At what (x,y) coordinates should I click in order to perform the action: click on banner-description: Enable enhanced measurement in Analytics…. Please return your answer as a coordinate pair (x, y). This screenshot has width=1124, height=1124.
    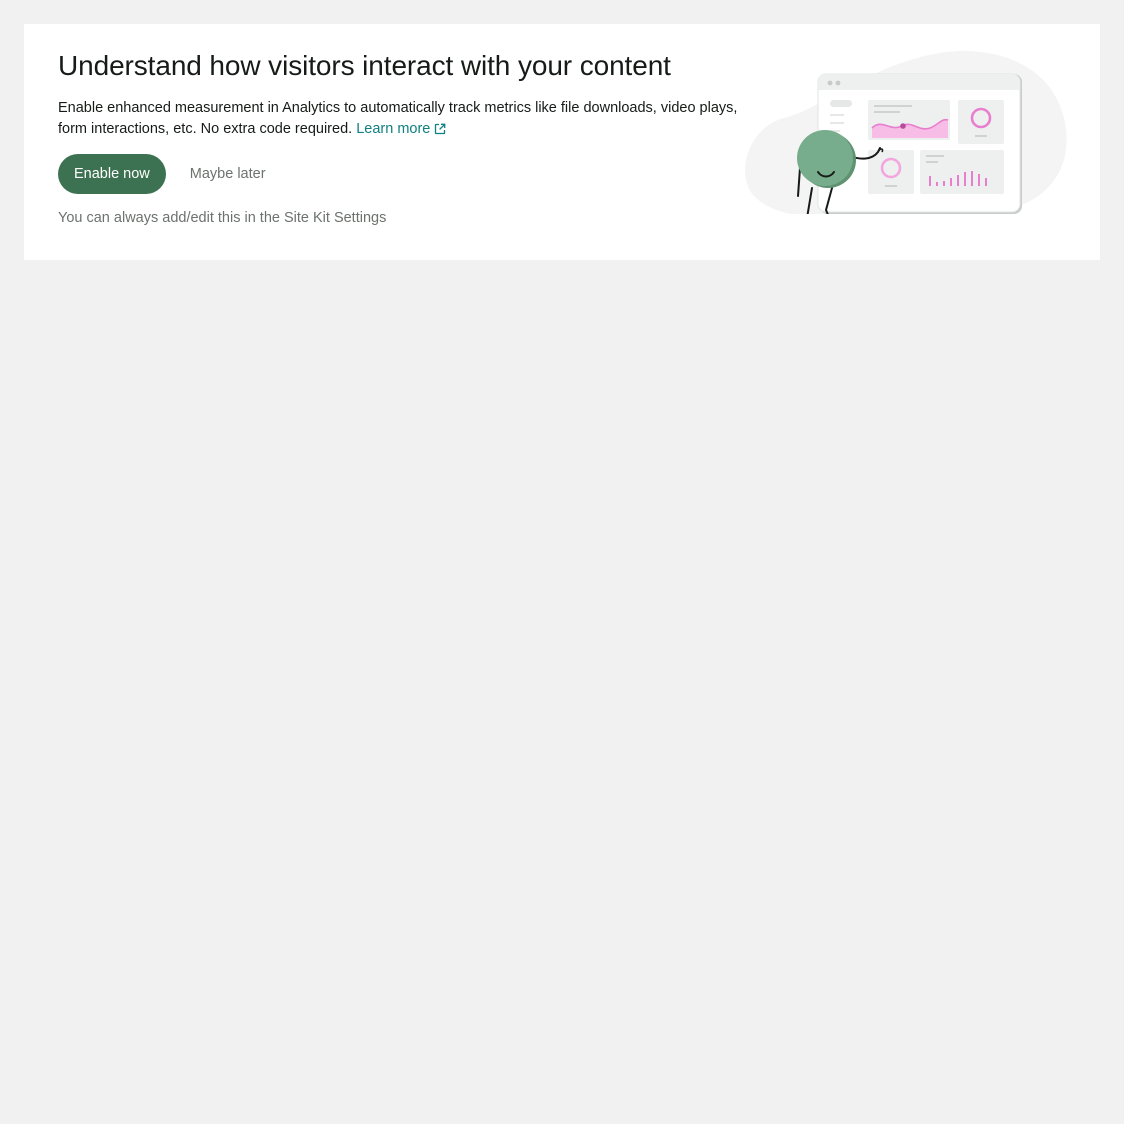
    Looking at the image, I should click on (398, 119).